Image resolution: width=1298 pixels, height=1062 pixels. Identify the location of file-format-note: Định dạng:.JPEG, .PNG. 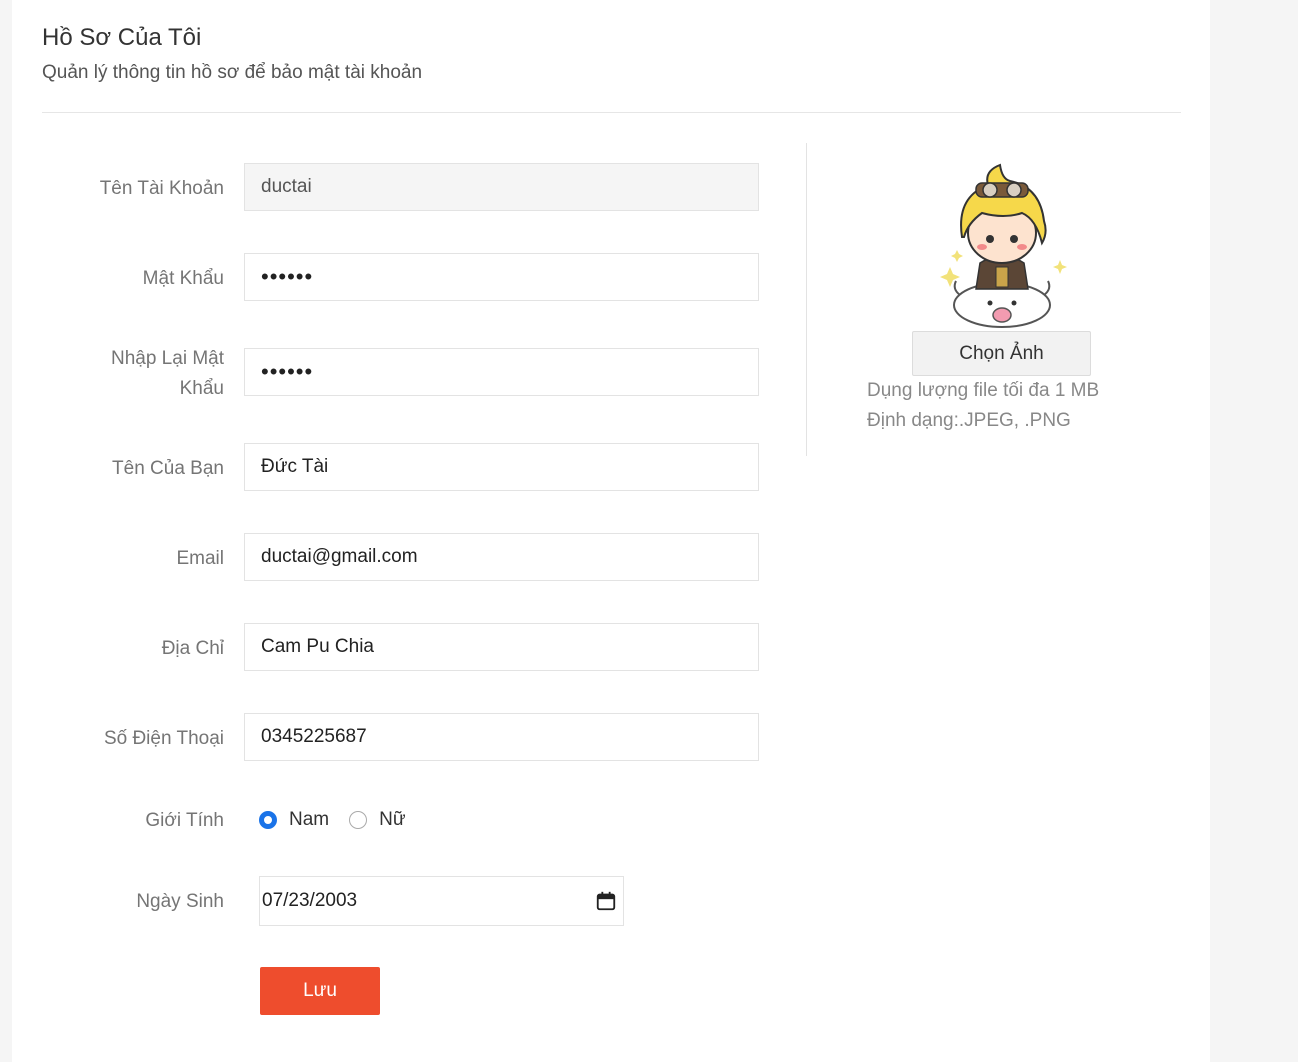
(969, 420).